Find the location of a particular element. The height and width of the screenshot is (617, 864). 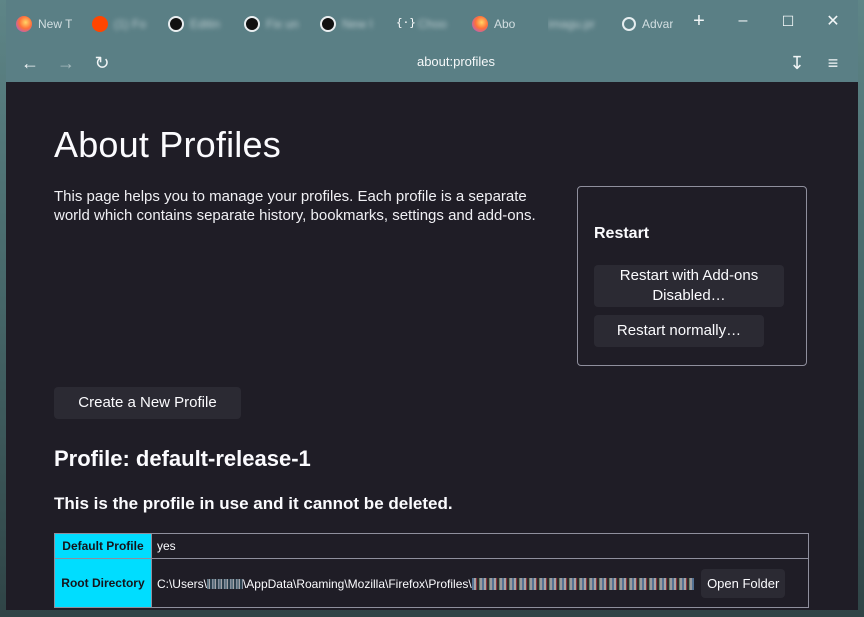

tab-choose: {·} Choo is located at coordinates (425, 24).